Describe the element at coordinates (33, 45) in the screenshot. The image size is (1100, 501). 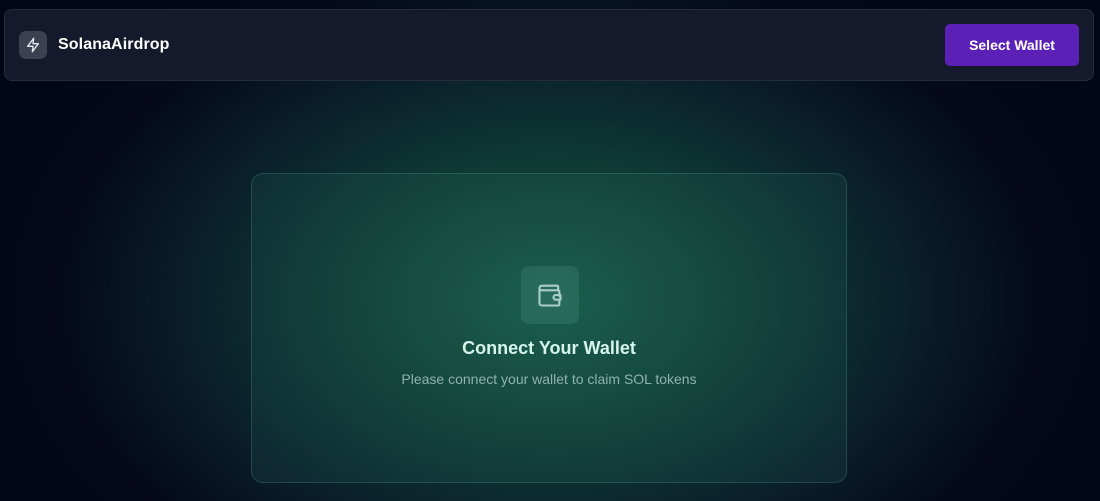
I see `lightning-icon` at that location.